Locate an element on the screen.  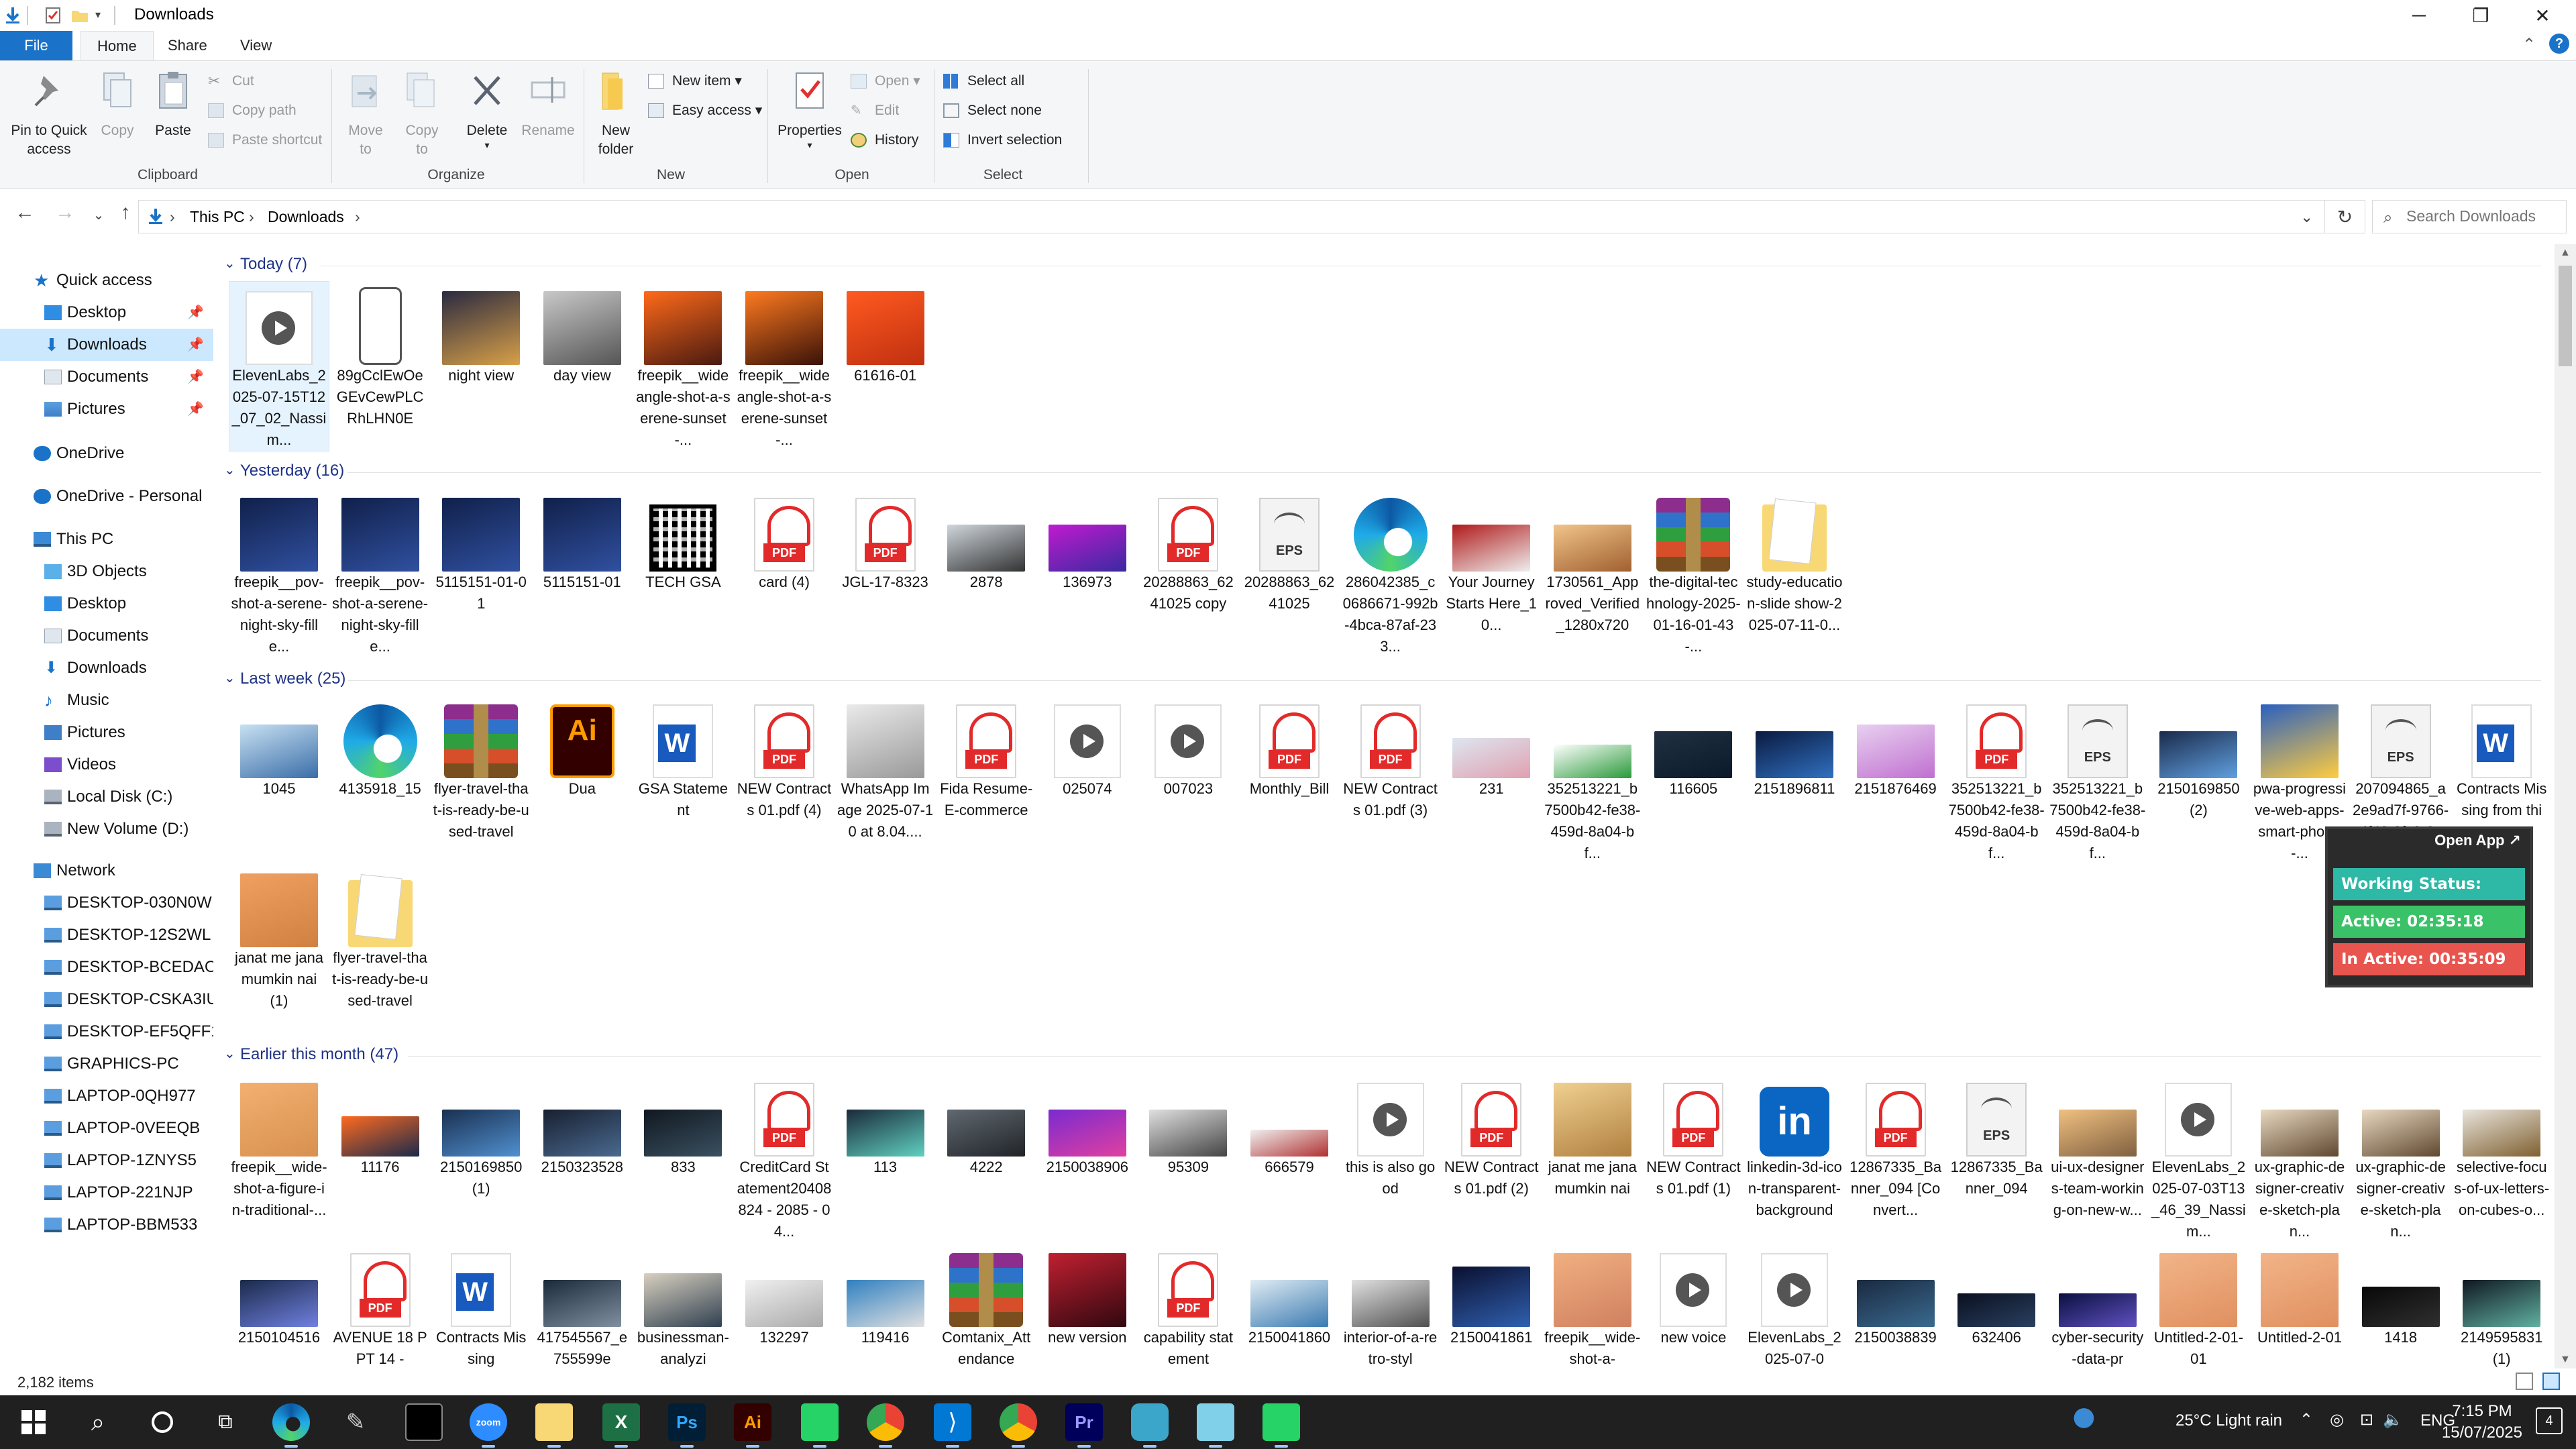
file-item: 2149595831 (1) is located at coordinates (2501, 1306).